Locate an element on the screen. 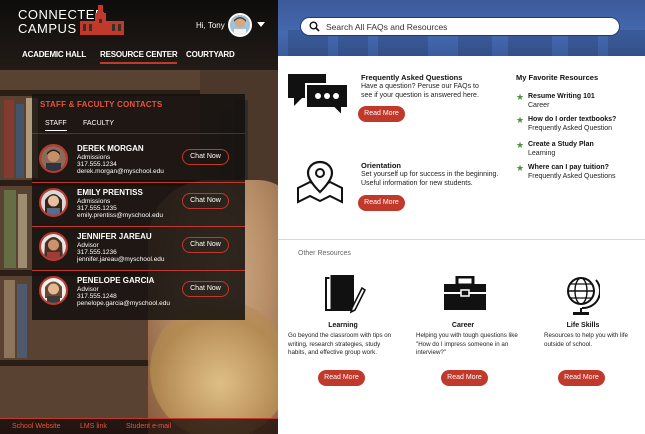 This screenshot has width=645, height=434. background-student-hair is located at coordinates (214, 367).